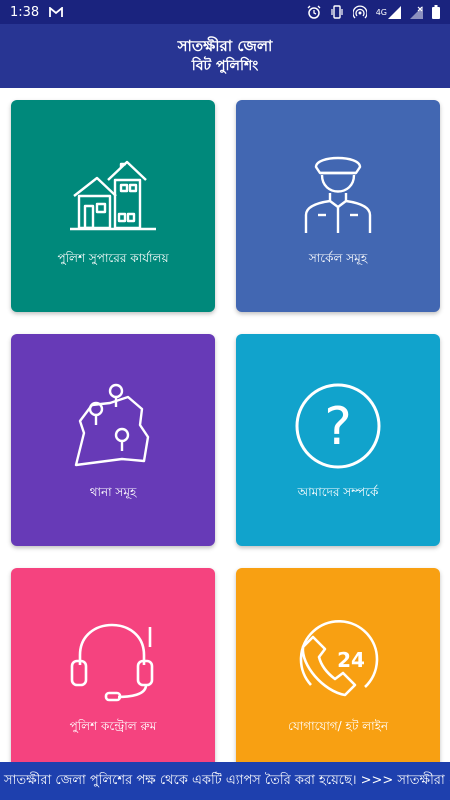  Describe the element at coordinates (338, 192) in the screenshot. I see `police-officer-icon` at that location.